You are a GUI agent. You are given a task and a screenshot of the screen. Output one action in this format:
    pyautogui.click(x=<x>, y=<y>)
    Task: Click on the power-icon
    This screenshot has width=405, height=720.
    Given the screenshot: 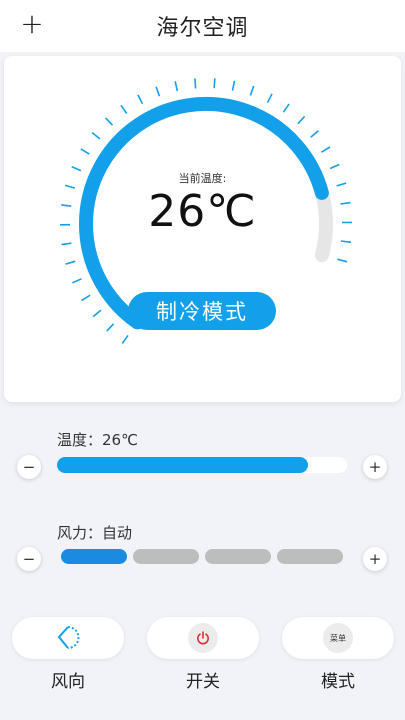 What is the action you would take?
    pyautogui.click(x=203, y=638)
    